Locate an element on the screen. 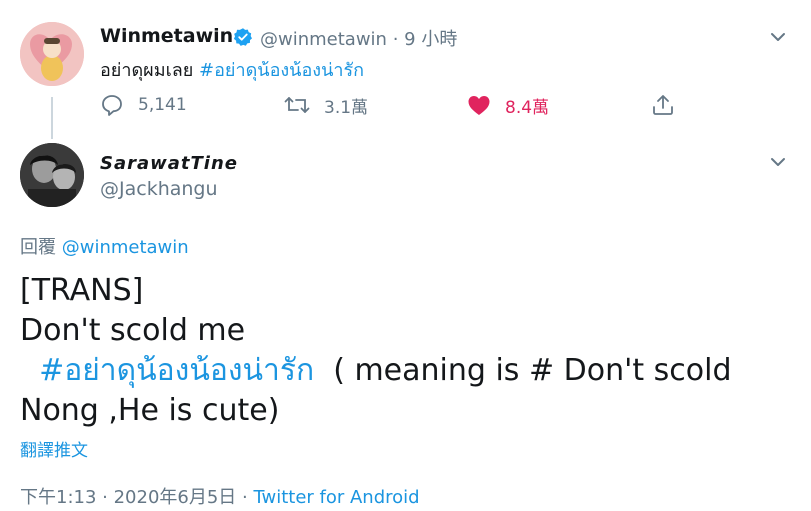 The width and height of the screenshot is (811, 511). like-button: 8.4萬 is located at coordinates (508, 105).